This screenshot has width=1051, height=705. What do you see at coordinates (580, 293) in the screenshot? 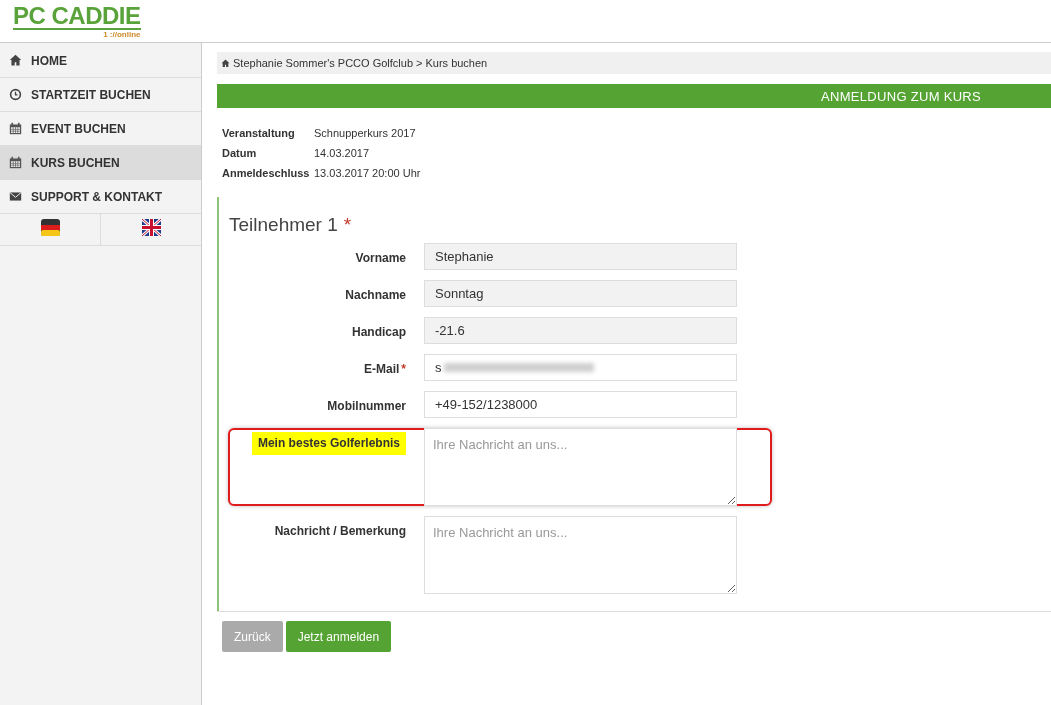
I see `input-field: Sonntag` at bounding box center [580, 293].